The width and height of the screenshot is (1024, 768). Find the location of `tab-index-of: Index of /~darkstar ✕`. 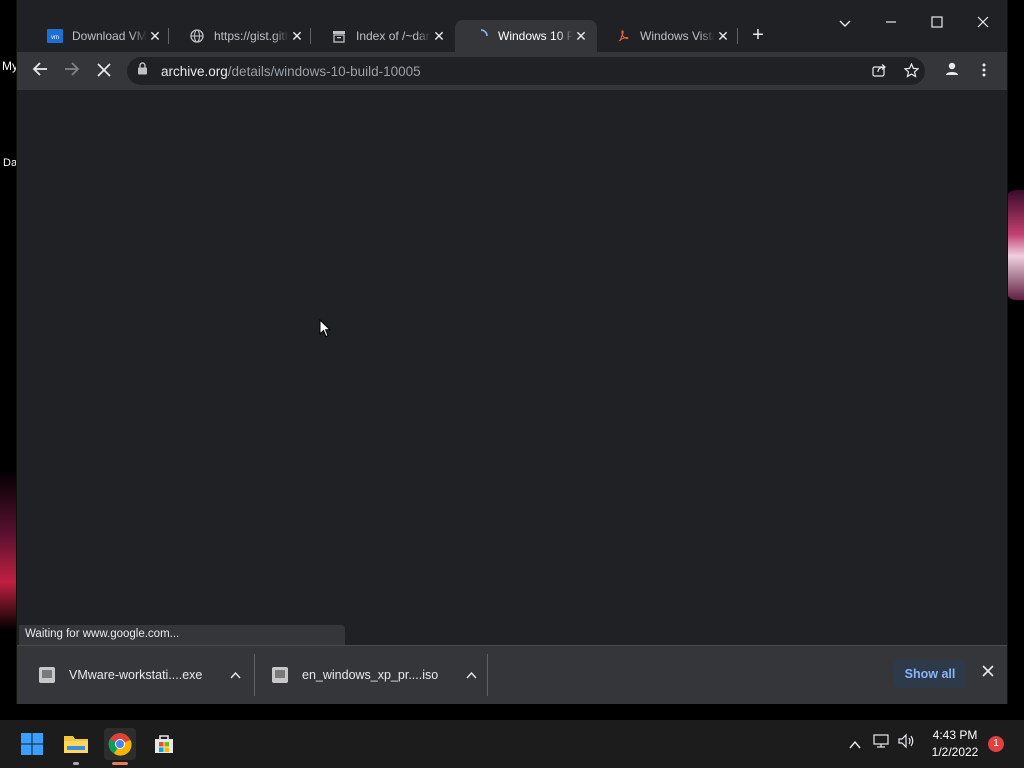

tab-index-of: Index of /~darkstar ✕ is located at coordinates (384, 36).